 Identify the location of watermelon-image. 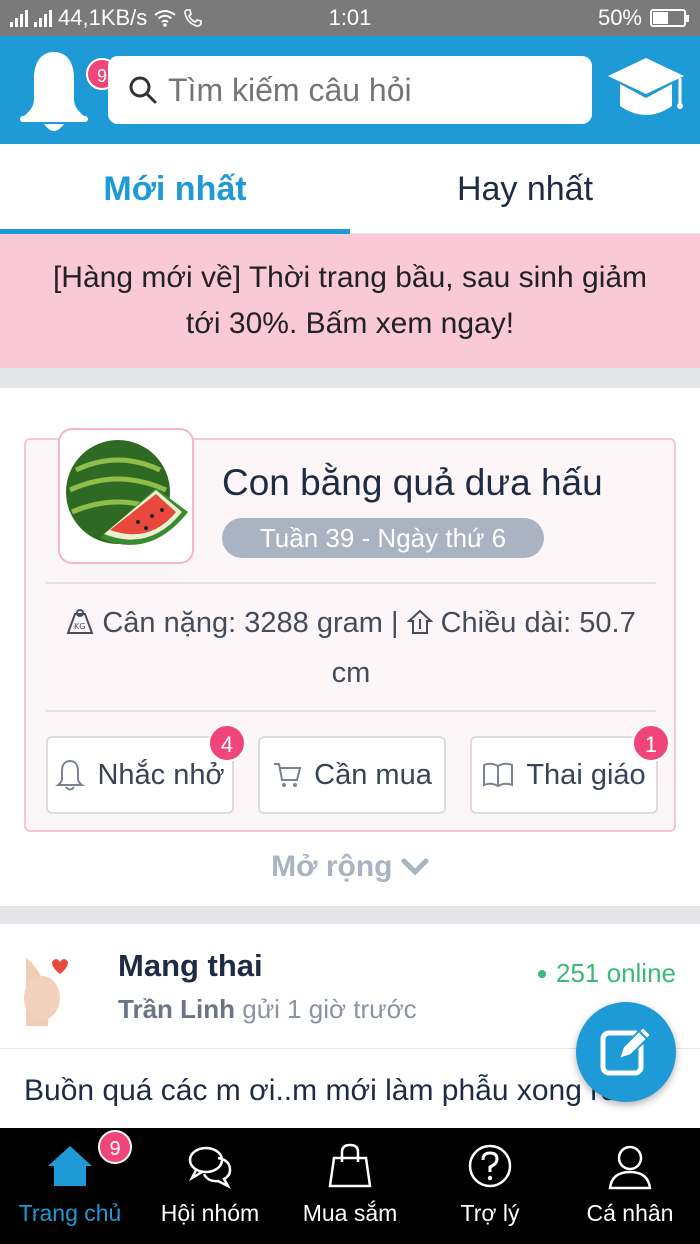
(126, 496).